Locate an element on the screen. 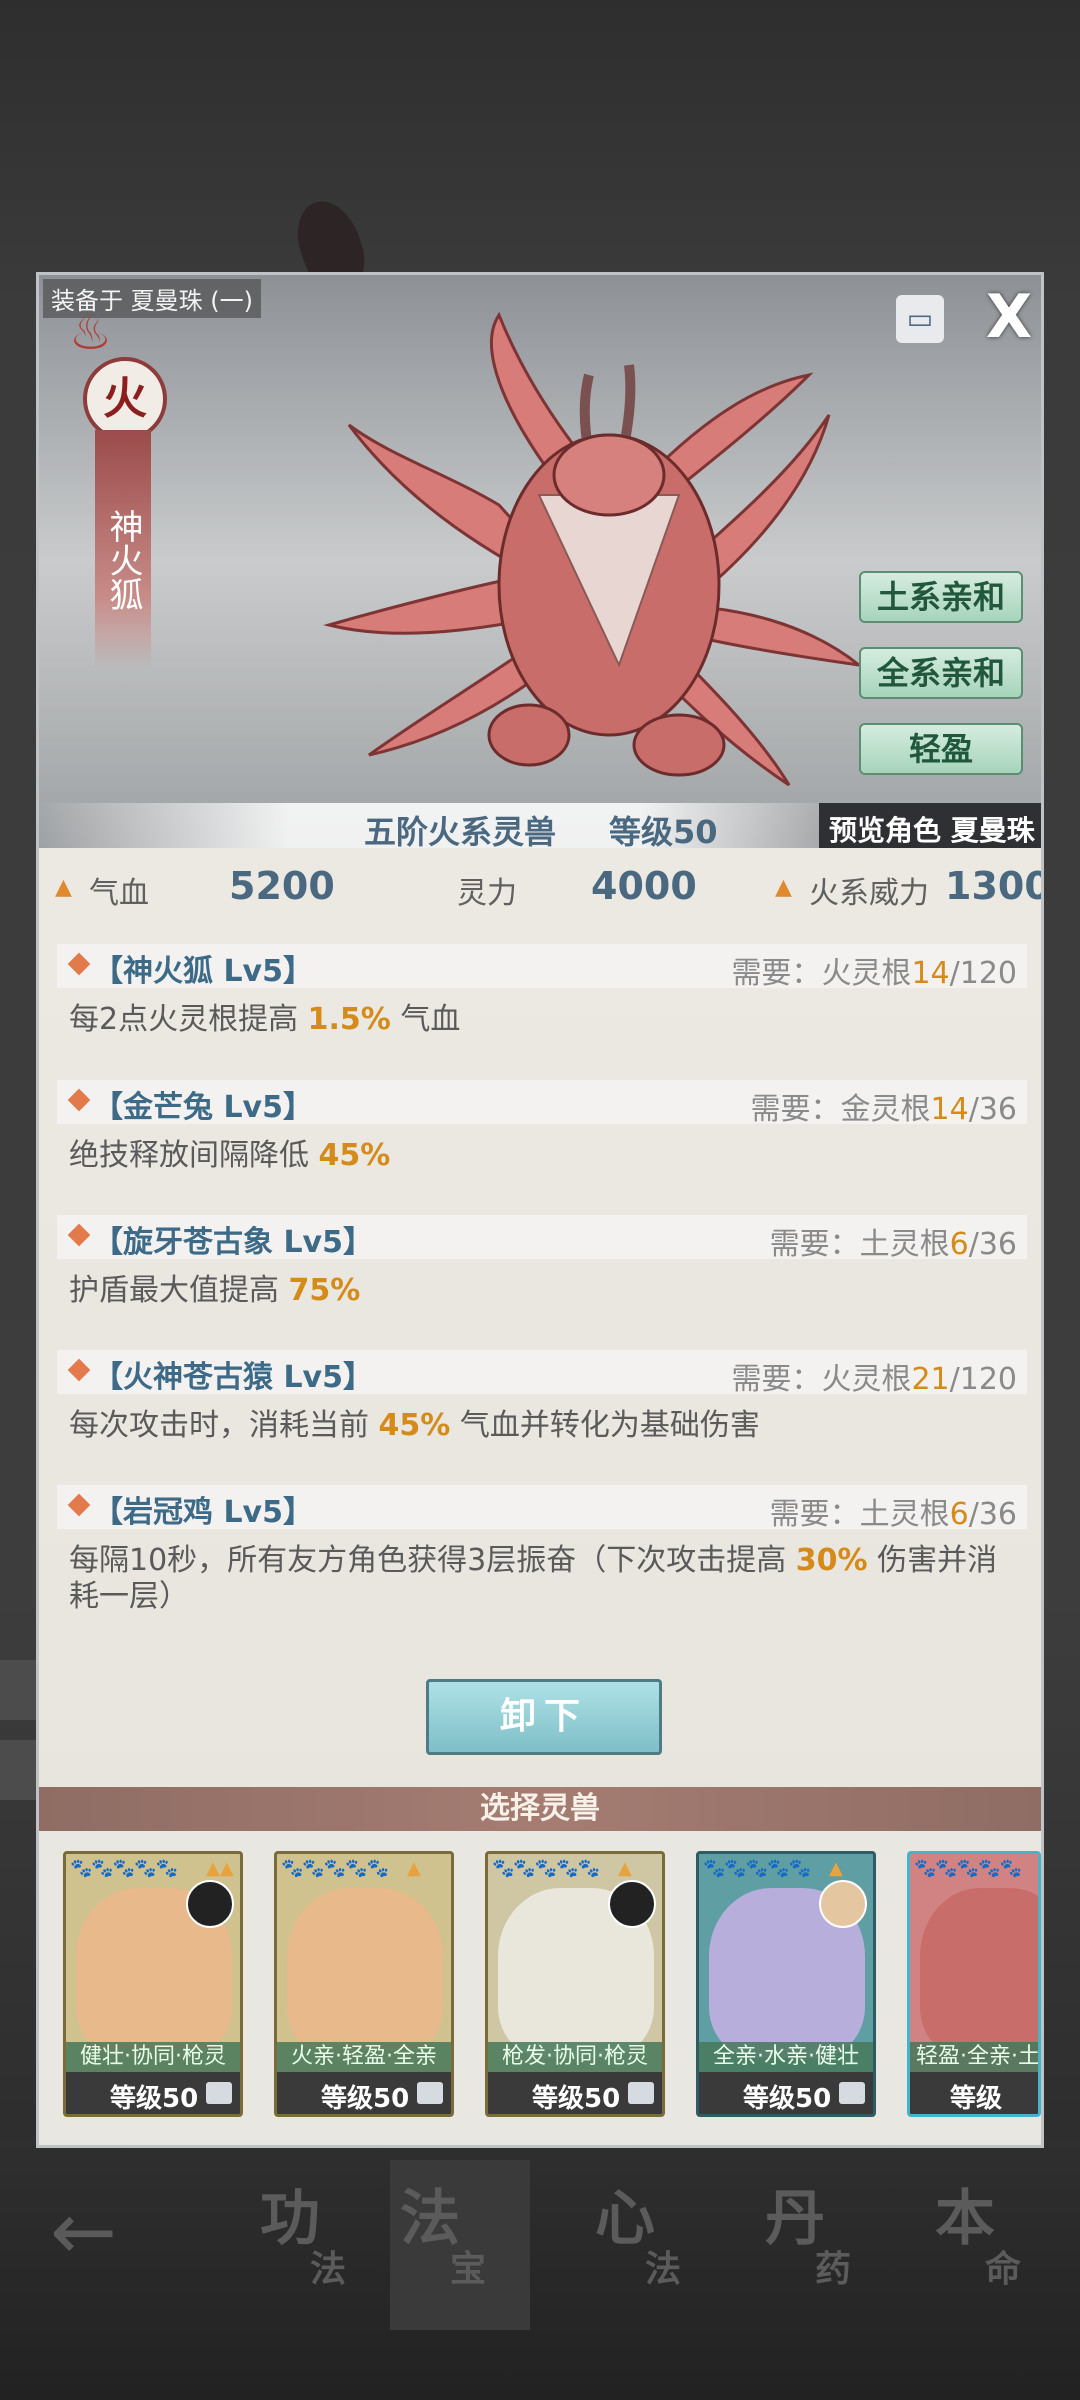 This screenshot has height=2400, width=1080. skill-header: 【火神苍古猿 Lv5】 需要：火灵根21/120 is located at coordinates (542, 1373).